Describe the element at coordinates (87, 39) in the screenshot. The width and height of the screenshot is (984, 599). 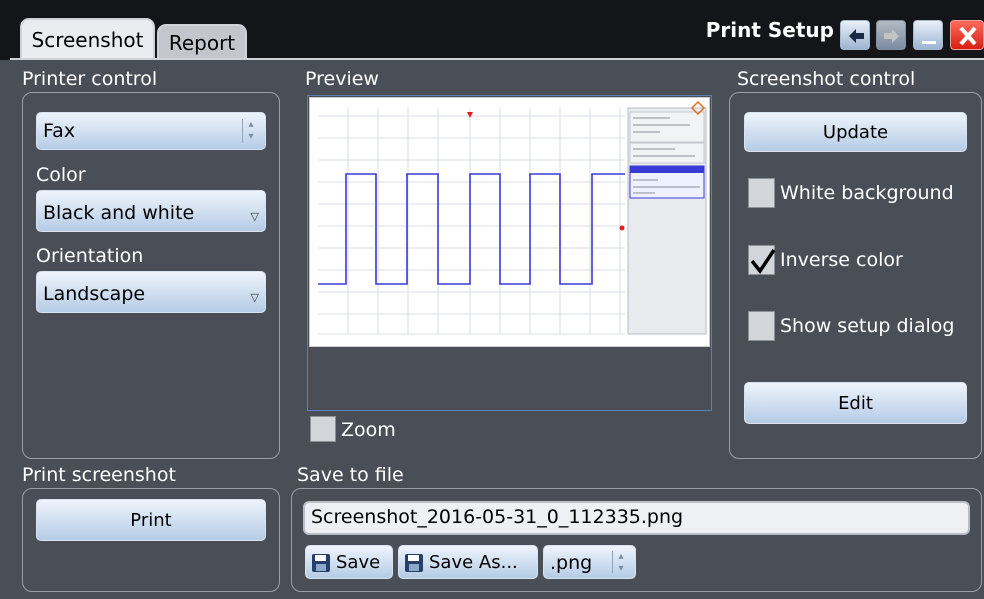
I see `tab-screenshot: Screenshot` at that location.